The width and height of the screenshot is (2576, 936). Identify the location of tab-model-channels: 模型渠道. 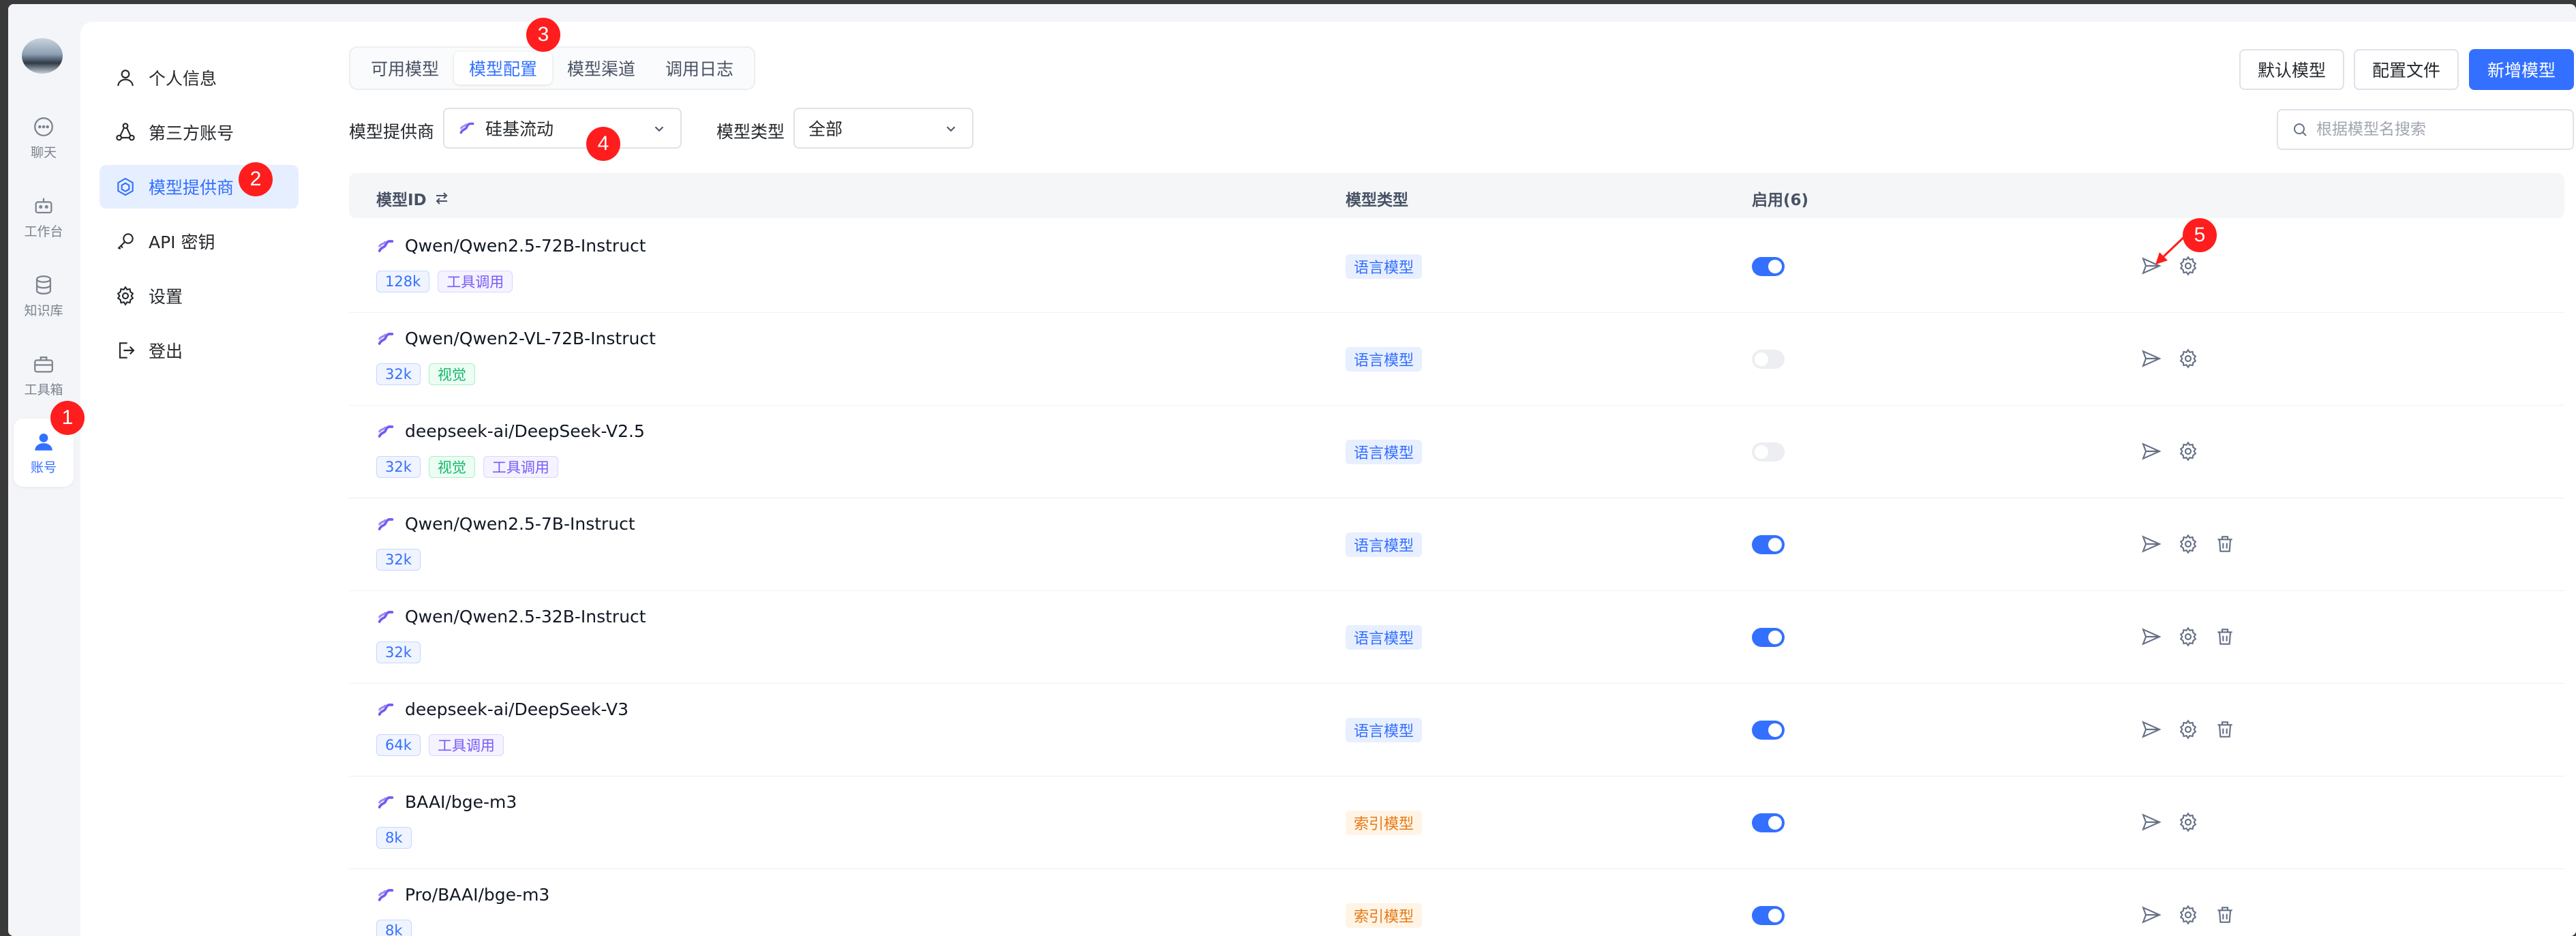
(601, 68).